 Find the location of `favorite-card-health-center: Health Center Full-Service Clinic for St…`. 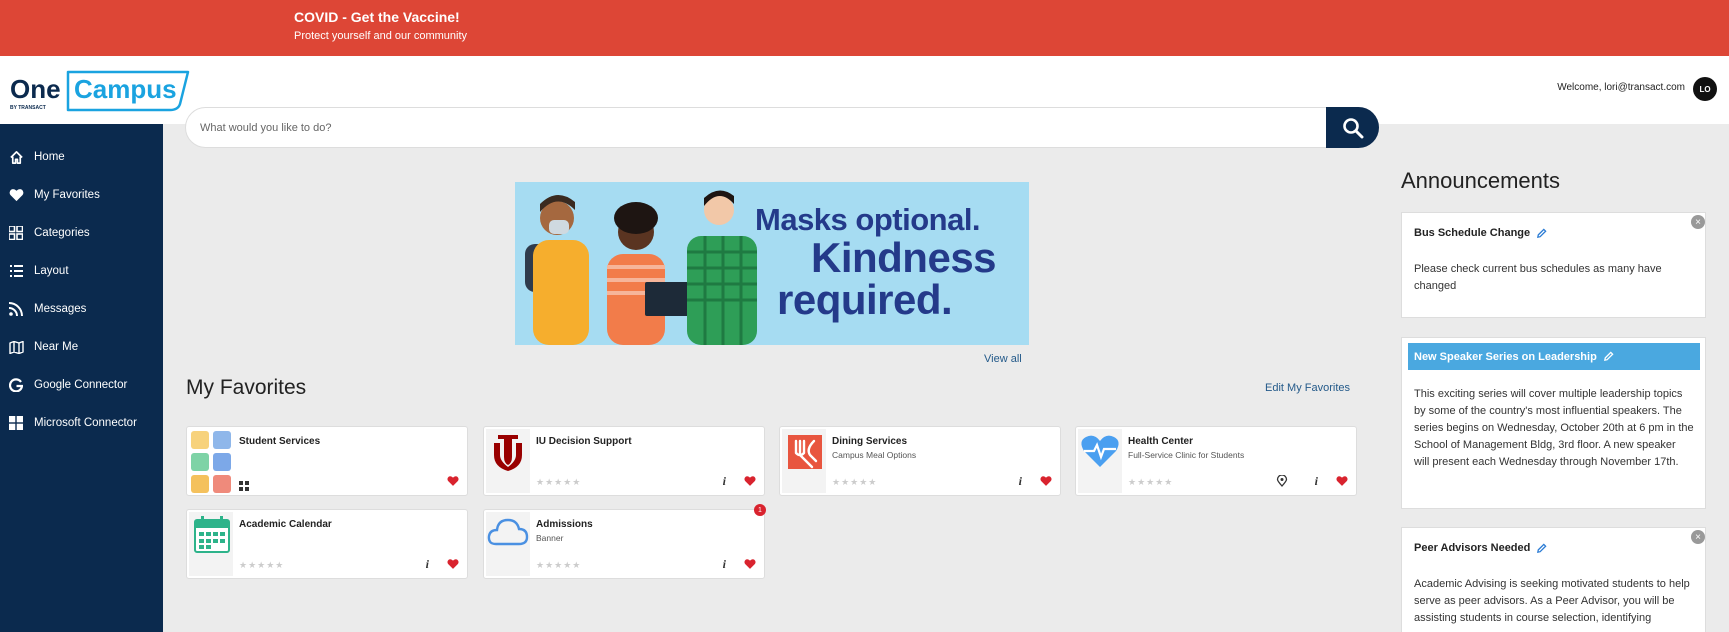

favorite-card-health-center: Health Center Full-Service Clinic for St… is located at coordinates (1216, 461).